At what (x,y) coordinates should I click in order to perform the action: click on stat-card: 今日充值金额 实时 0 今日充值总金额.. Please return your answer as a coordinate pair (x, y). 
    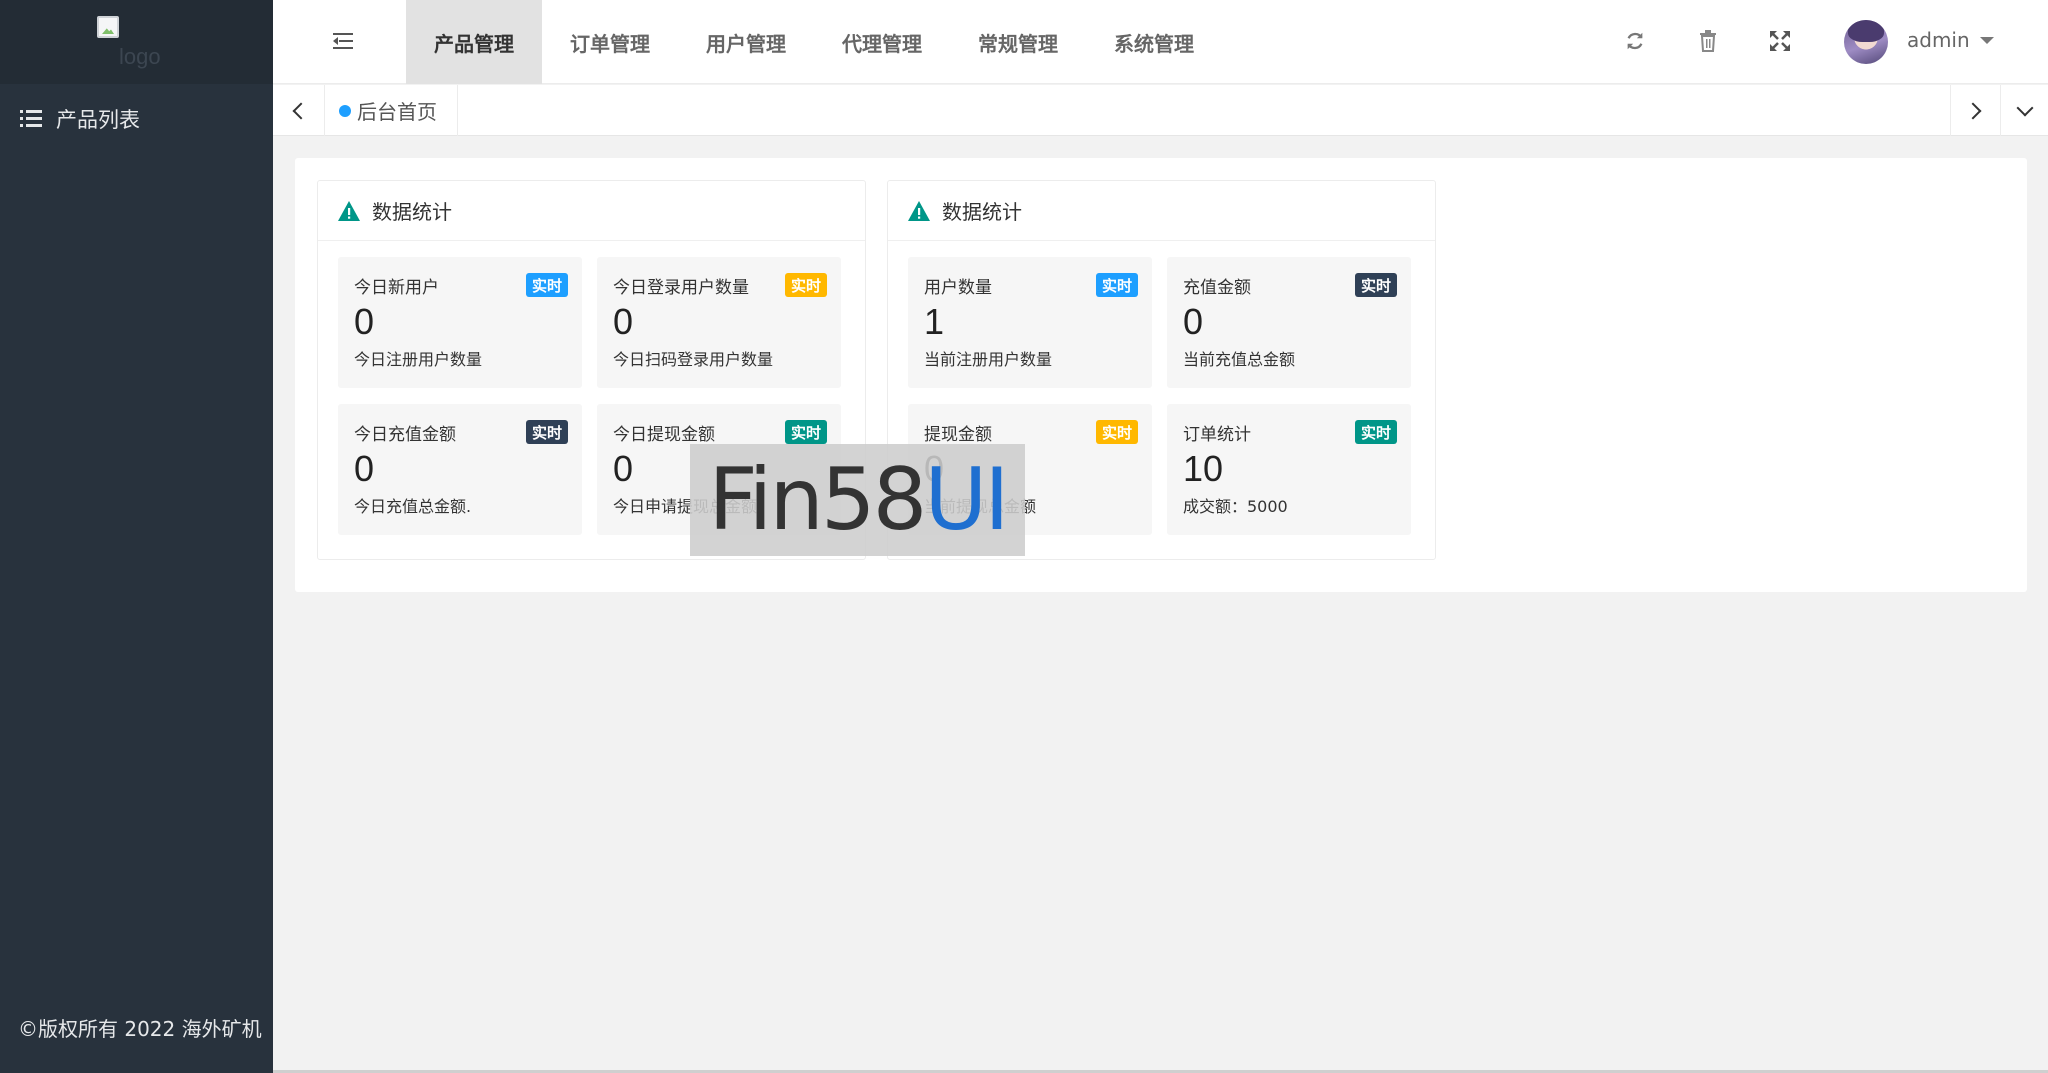
    Looking at the image, I should click on (460, 469).